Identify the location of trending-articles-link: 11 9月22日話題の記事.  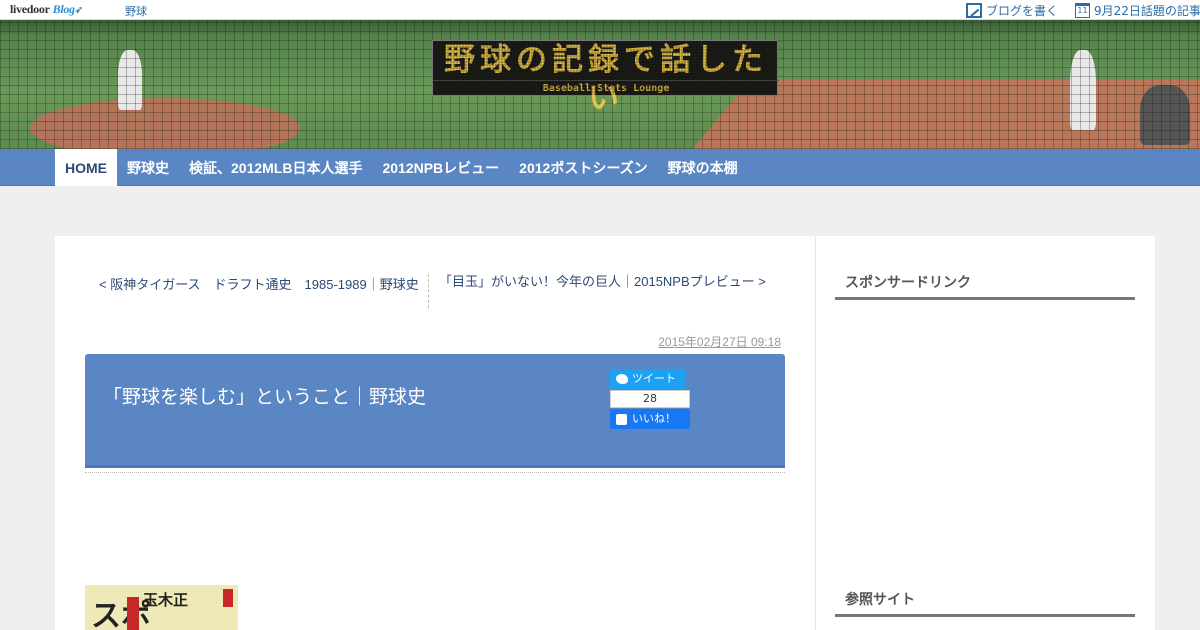
(1137, 10).